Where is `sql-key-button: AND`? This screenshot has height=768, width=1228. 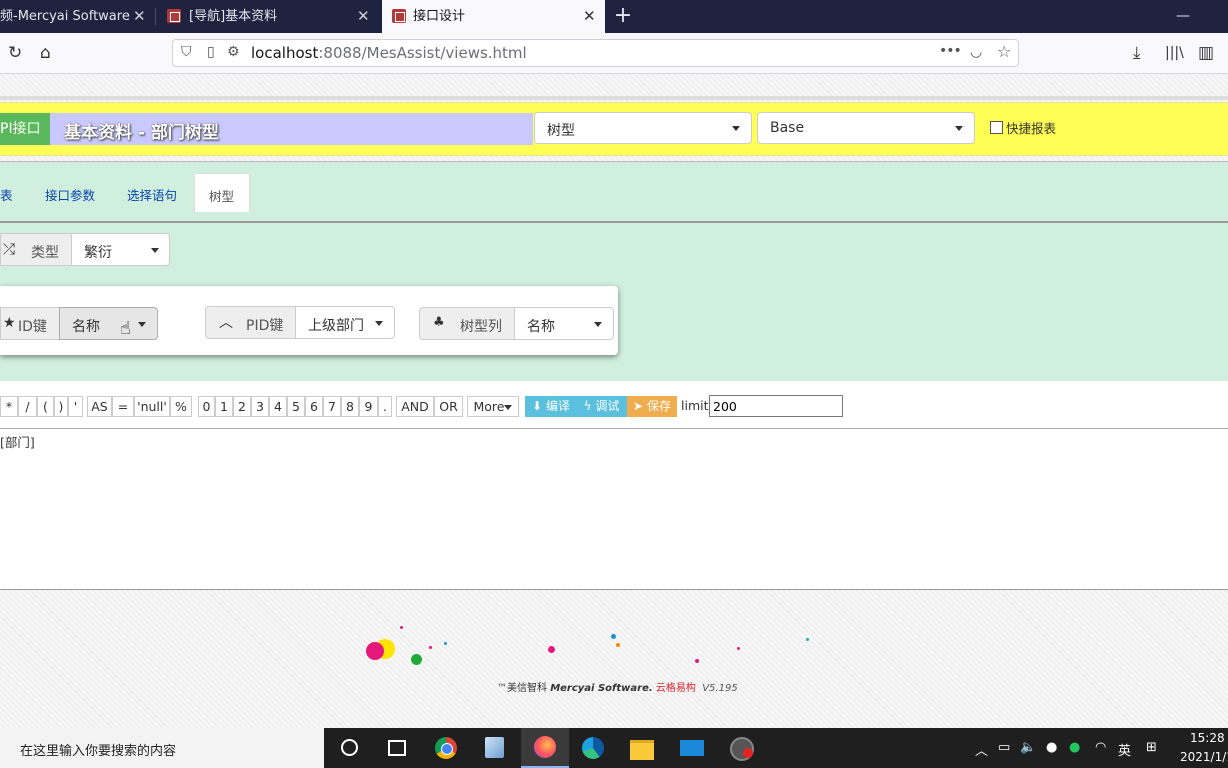
sql-key-button: AND is located at coordinates (415, 406).